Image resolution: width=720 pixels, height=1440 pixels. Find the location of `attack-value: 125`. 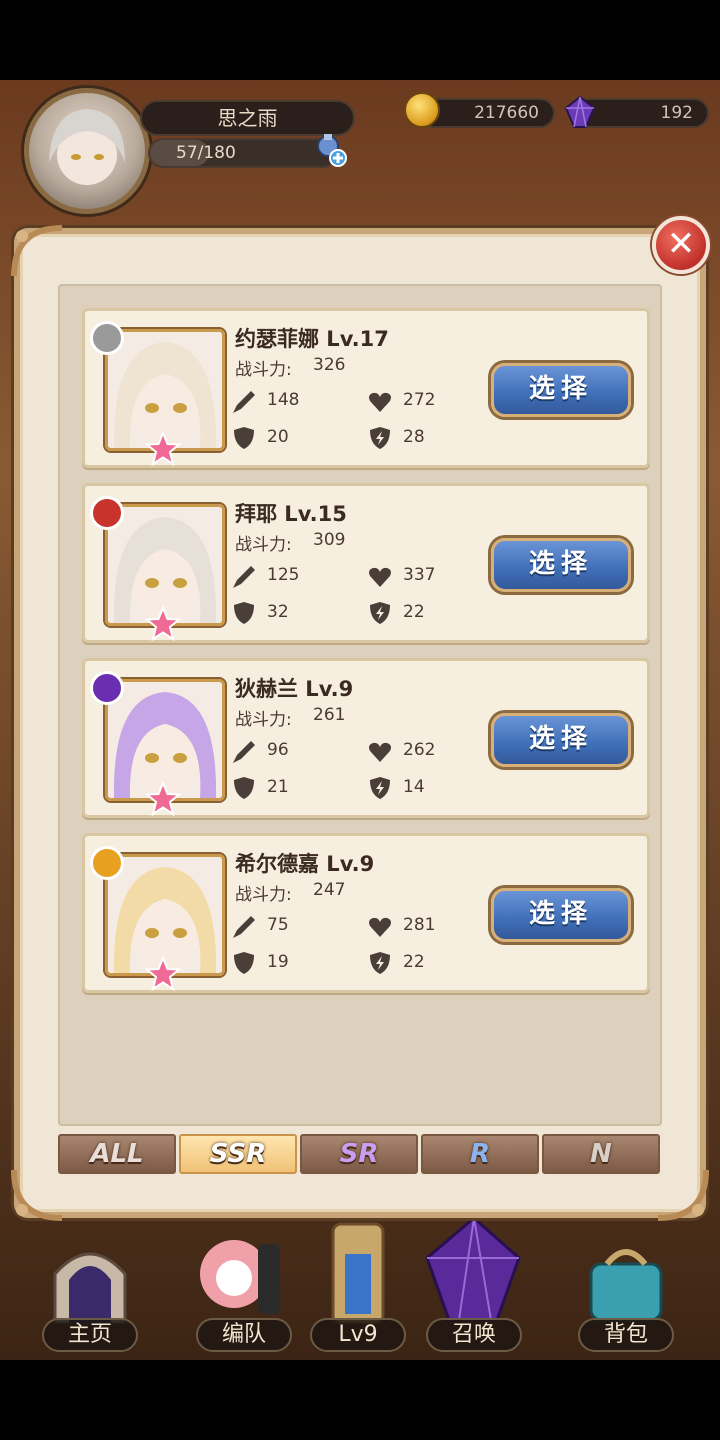

attack-value: 125 is located at coordinates (283, 575).